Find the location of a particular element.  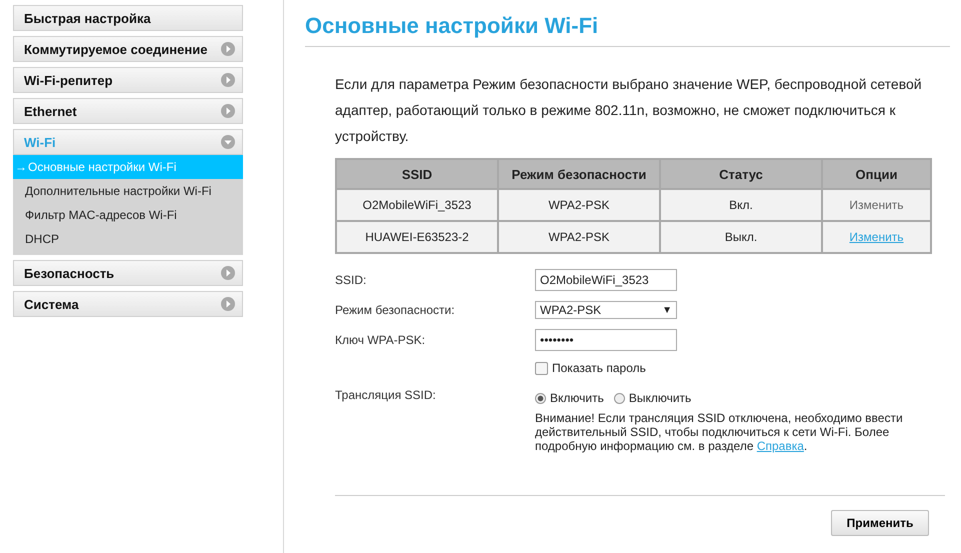

sidebar-item: Быстрая настройка is located at coordinates (128, 18).